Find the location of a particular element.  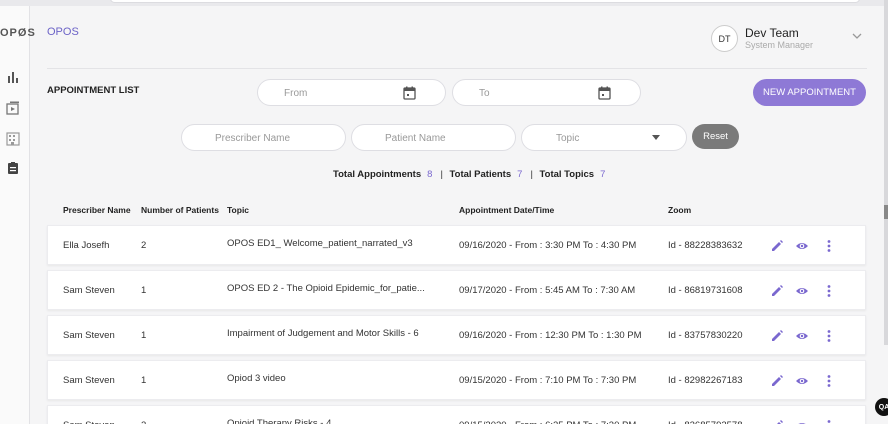

total-appointments-label: Total Appointments is located at coordinates (377, 174).